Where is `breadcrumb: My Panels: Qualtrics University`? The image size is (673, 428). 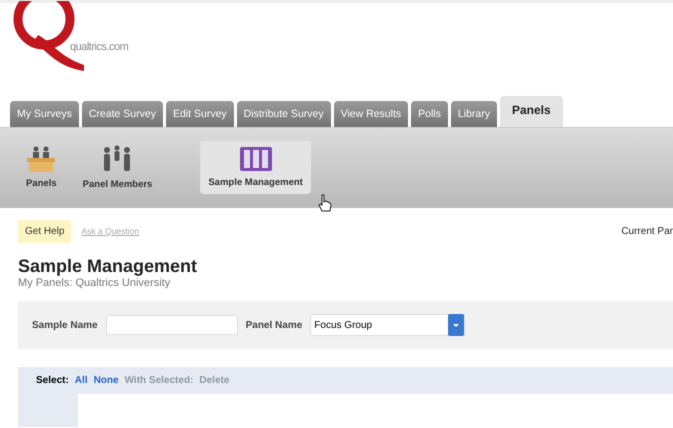 breadcrumb: My Panels: Qualtrics University is located at coordinates (95, 283).